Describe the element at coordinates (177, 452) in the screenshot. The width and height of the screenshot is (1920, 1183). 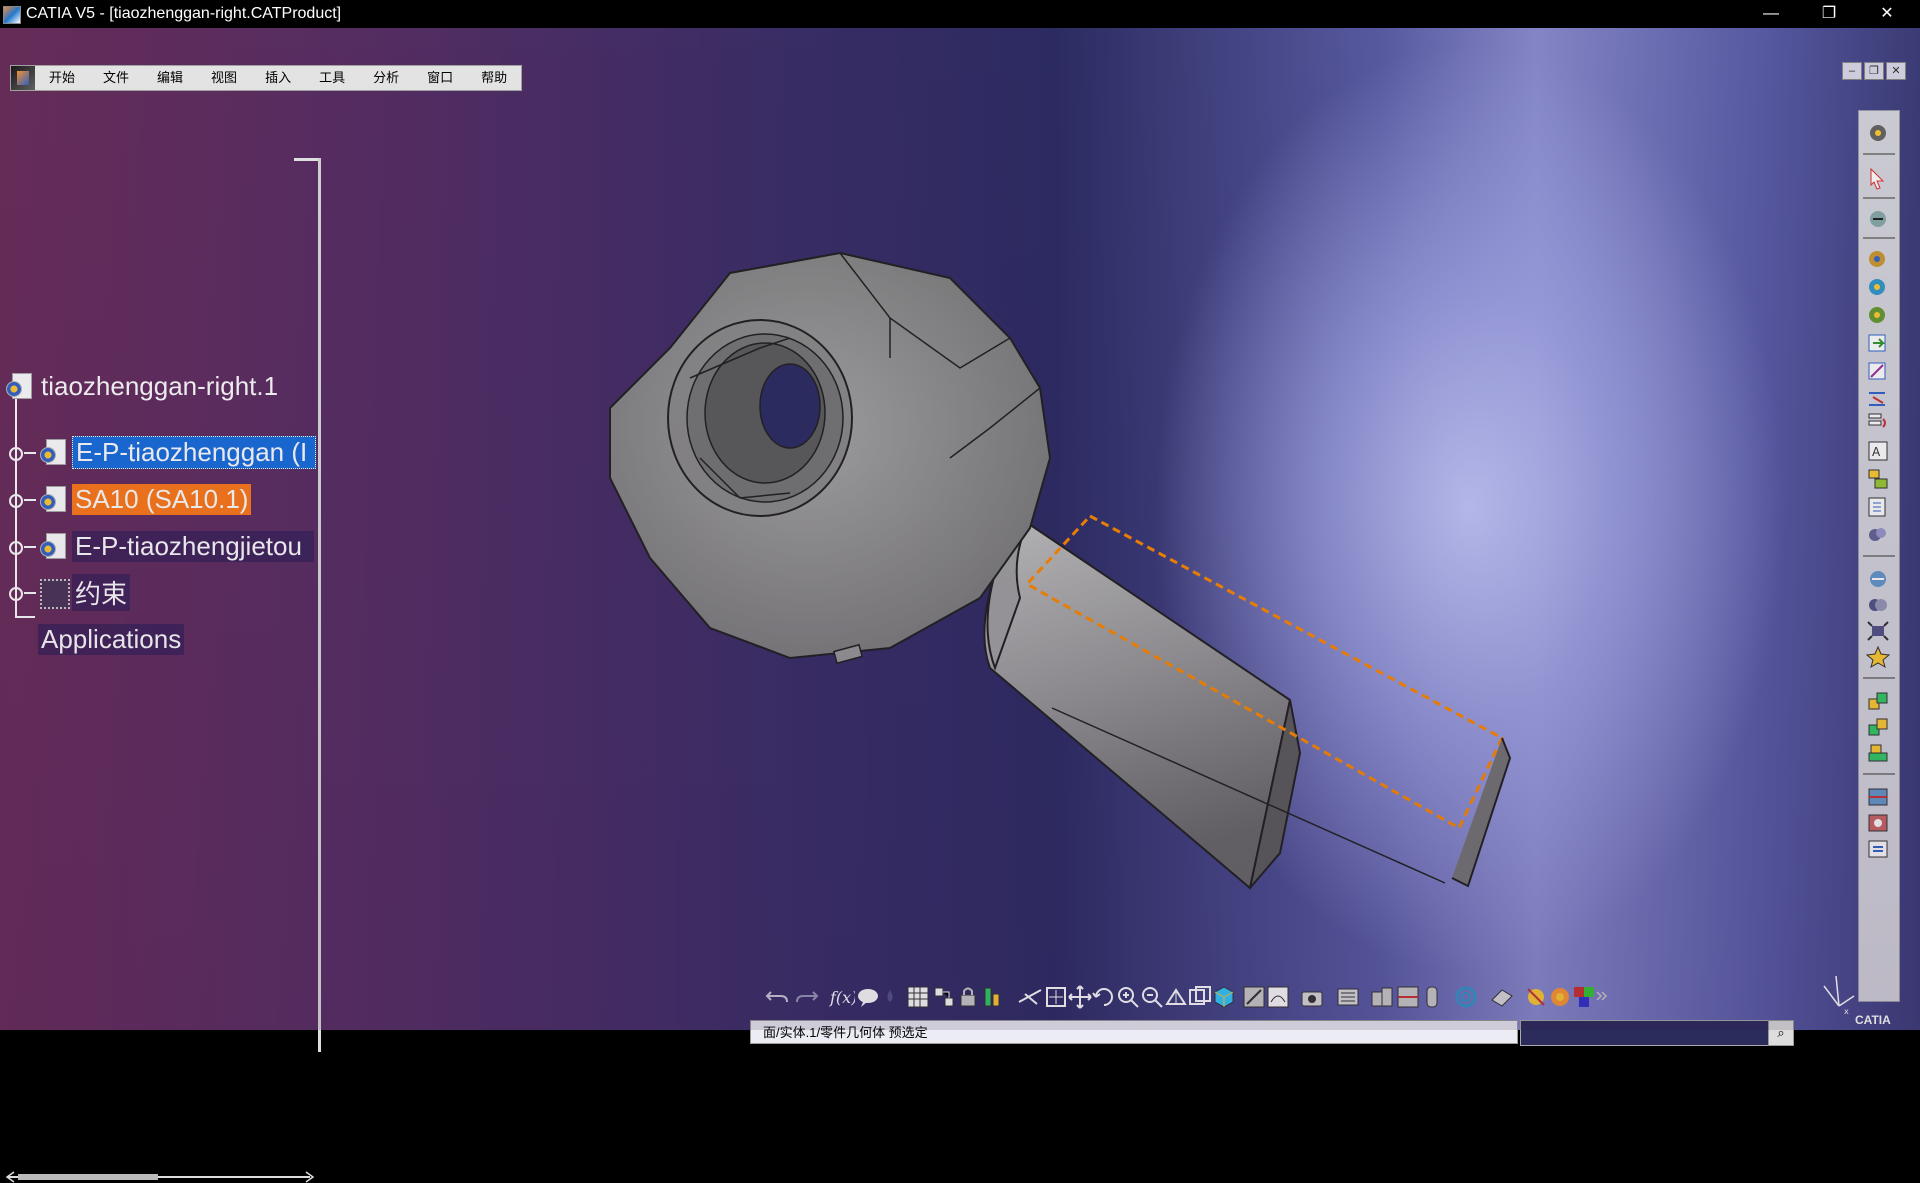
I see `tree-node-tiaozhenggan: E-P-tiaozhenggan (I` at that location.